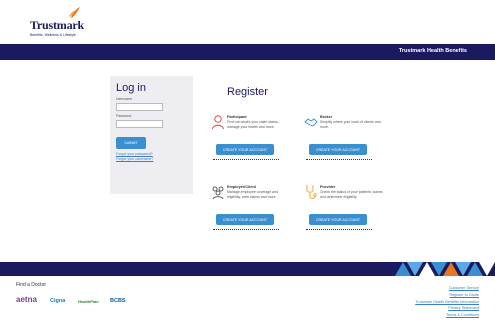 This screenshot has height=323, width=495. What do you see at coordinates (247, 52) in the screenshot?
I see `top-nav-bar: Trustmark Health Benefits` at bounding box center [247, 52].